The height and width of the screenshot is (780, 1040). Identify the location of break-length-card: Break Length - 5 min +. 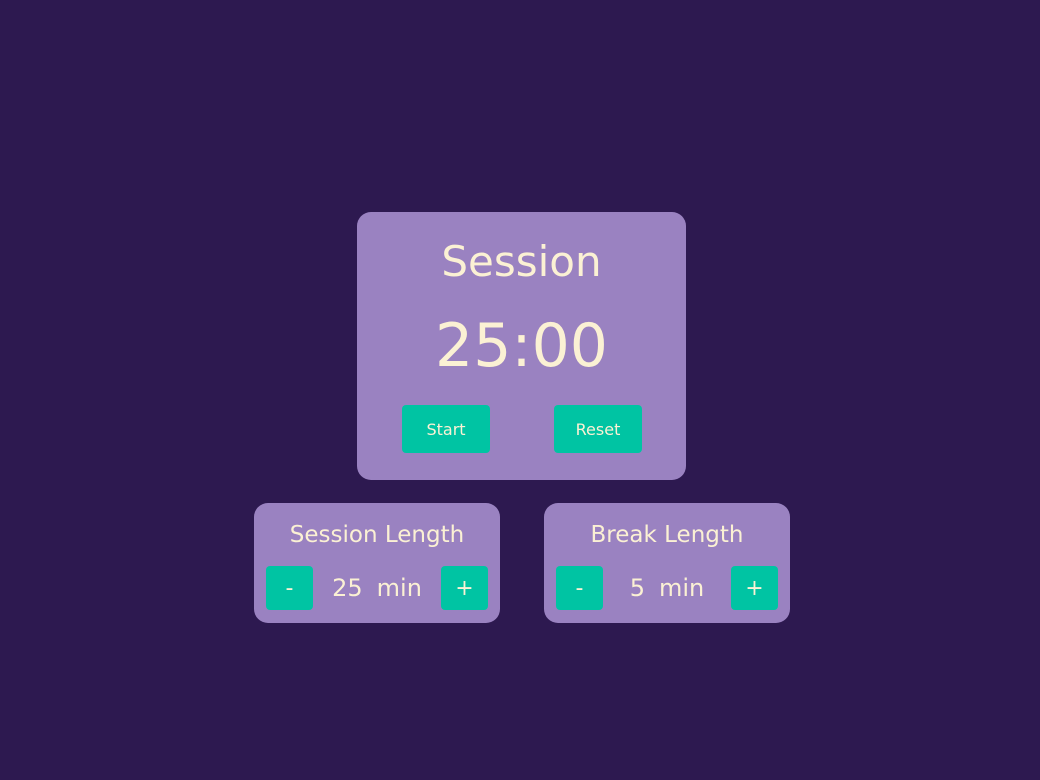
(667, 563).